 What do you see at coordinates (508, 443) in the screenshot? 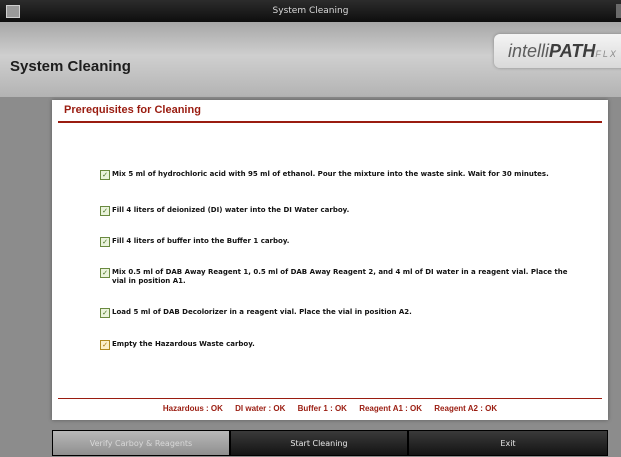
I see `exit-button: Exit` at bounding box center [508, 443].